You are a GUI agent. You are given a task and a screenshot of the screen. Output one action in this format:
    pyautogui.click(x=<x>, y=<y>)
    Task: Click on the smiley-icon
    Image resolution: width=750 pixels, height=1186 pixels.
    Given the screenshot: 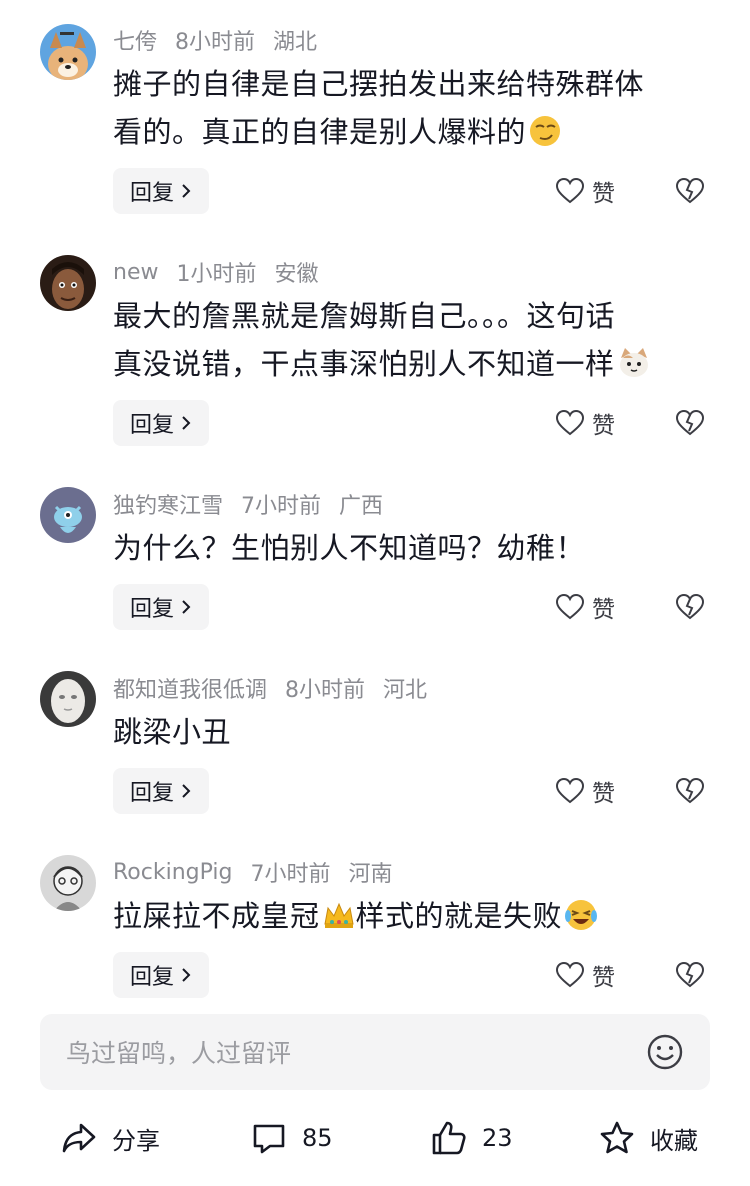 What is the action you would take?
    pyautogui.click(x=665, y=1052)
    